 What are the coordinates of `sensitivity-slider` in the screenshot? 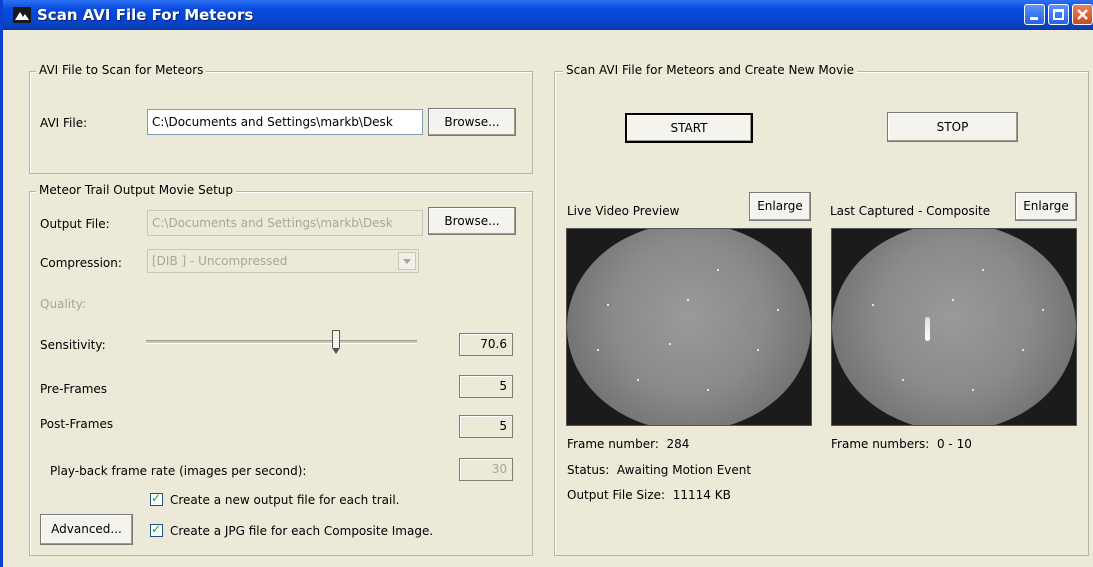 It's located at (281, 342).